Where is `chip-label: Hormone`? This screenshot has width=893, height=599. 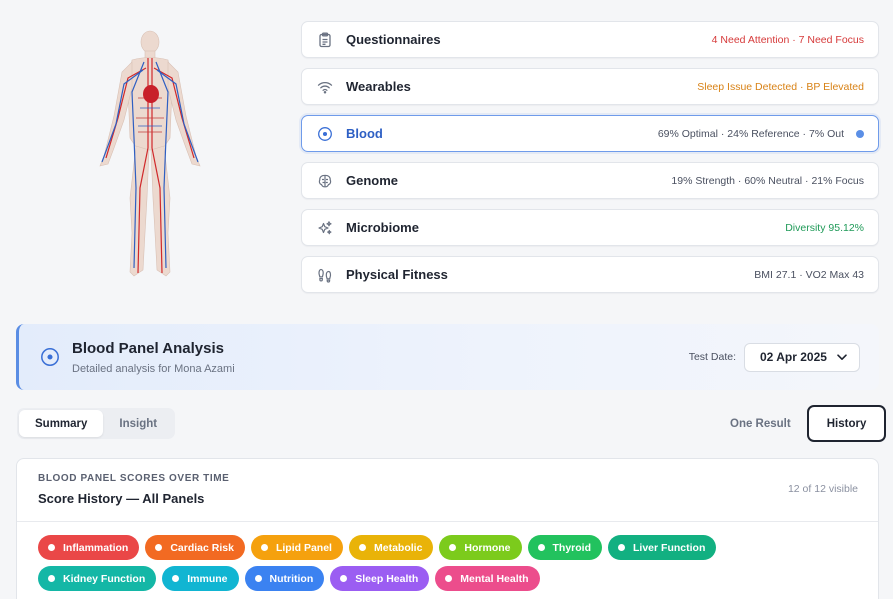
chip-label: Hormone is located at coordinates (487, 547).